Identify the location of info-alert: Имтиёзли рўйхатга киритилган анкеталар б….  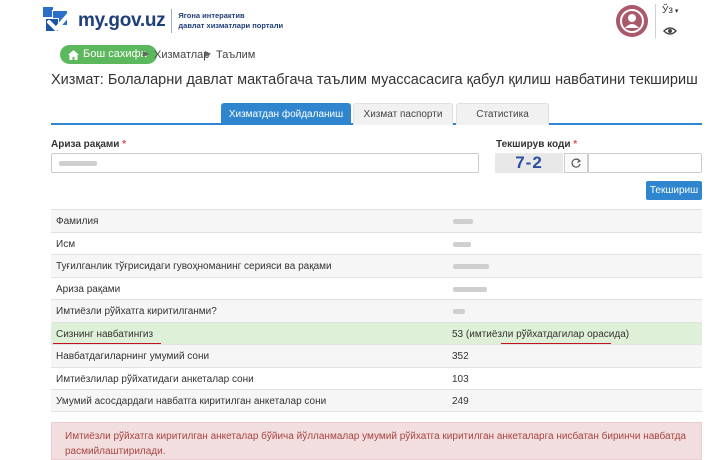
(376, 441).